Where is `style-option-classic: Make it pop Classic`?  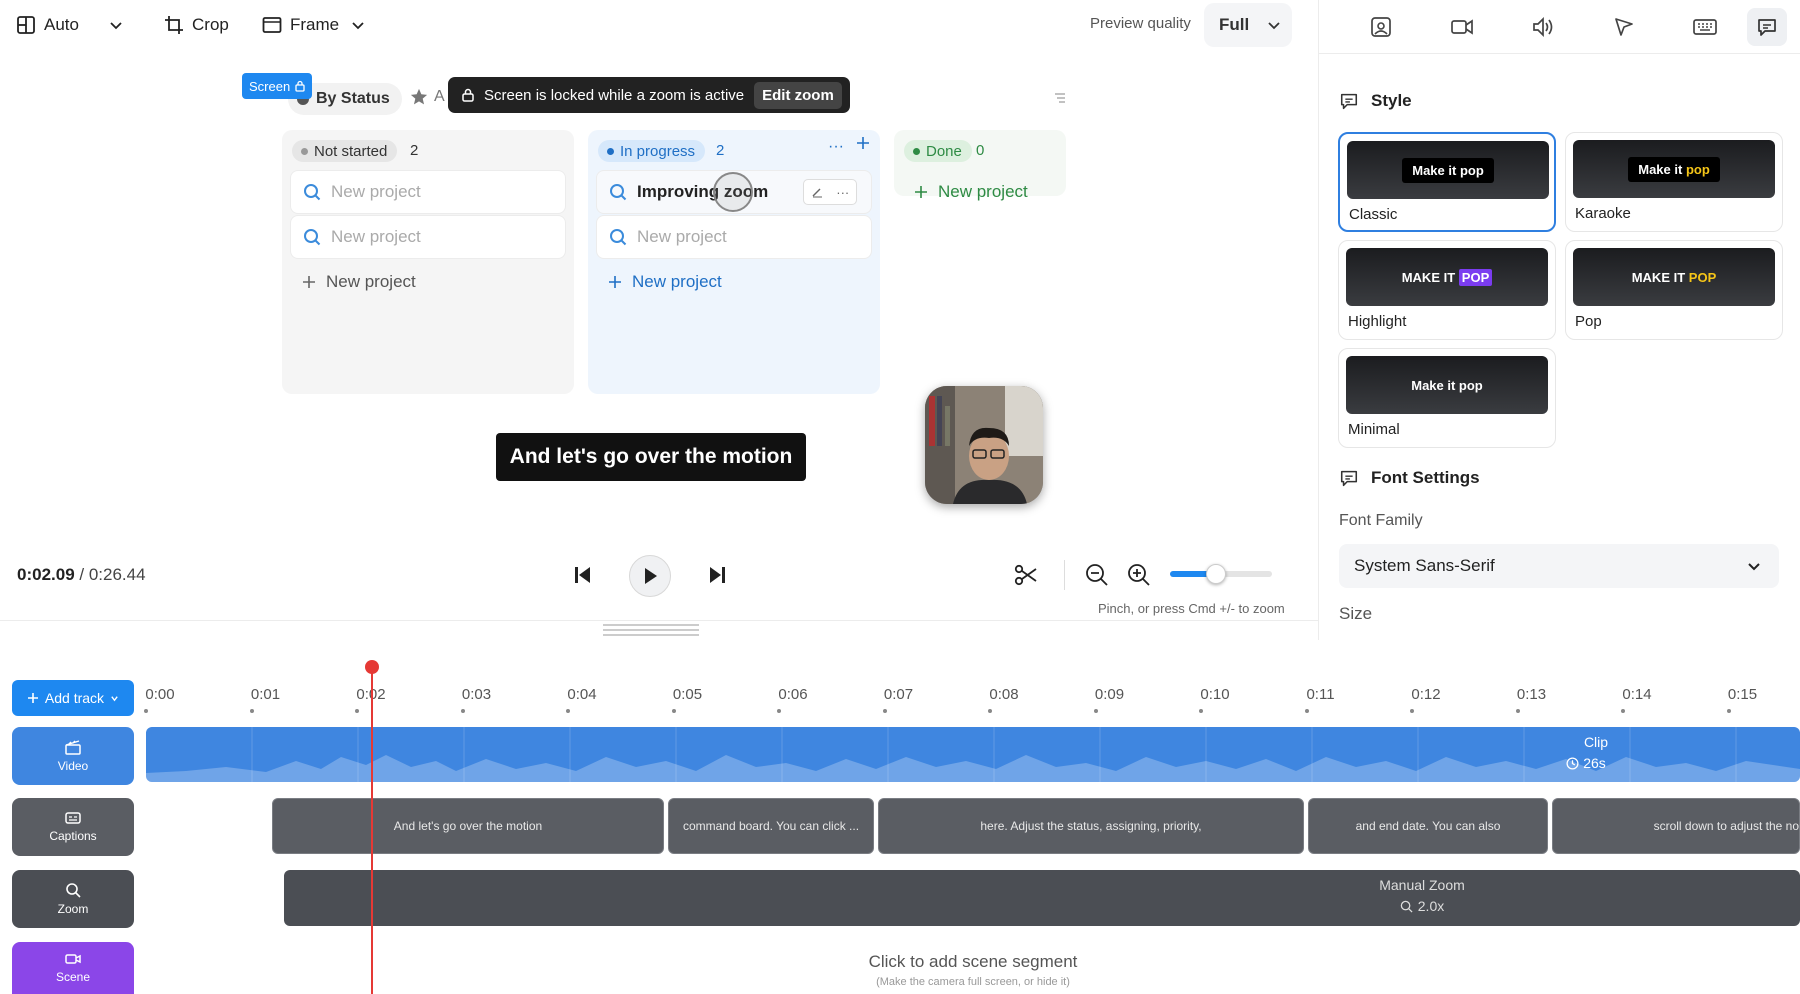 style-option-classic: Make it pop Classic is located at coordinates (1447, 182).